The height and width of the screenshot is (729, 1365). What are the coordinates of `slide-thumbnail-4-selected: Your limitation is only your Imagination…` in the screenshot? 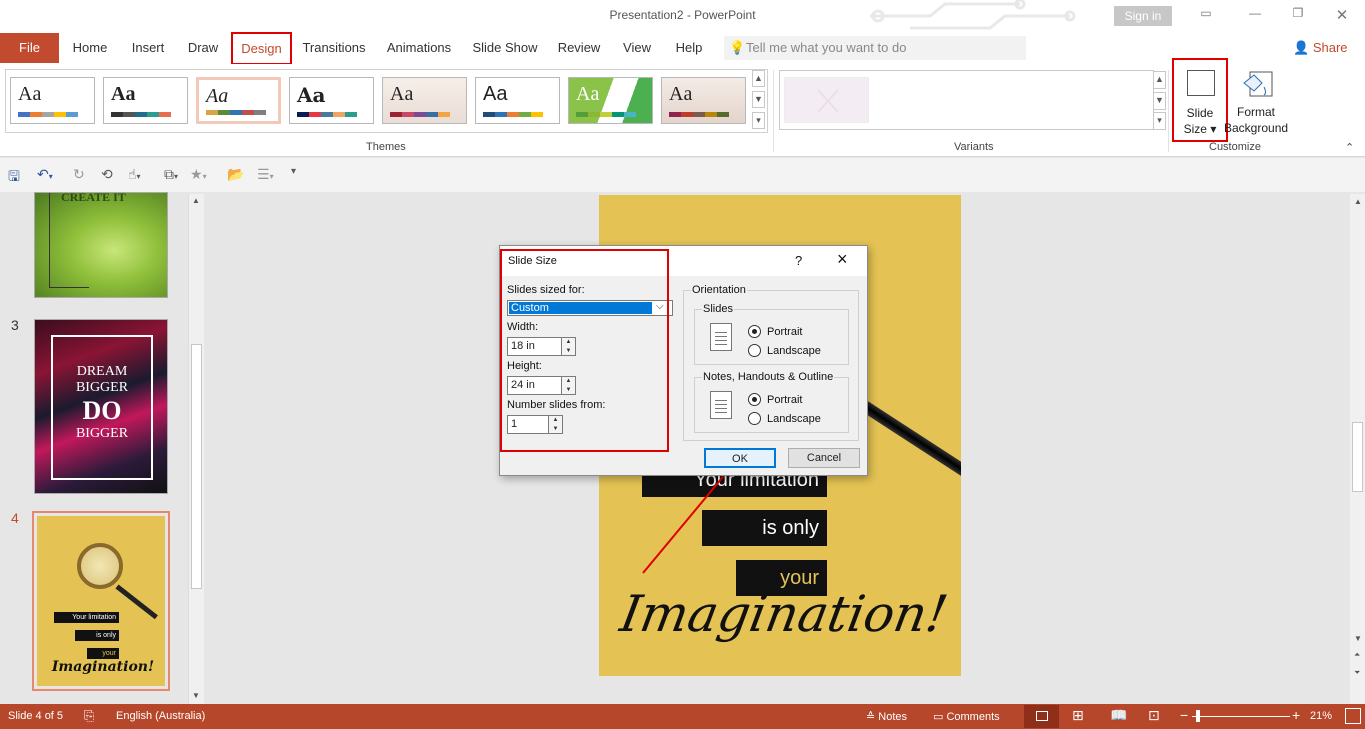 It's located at (101, 601).